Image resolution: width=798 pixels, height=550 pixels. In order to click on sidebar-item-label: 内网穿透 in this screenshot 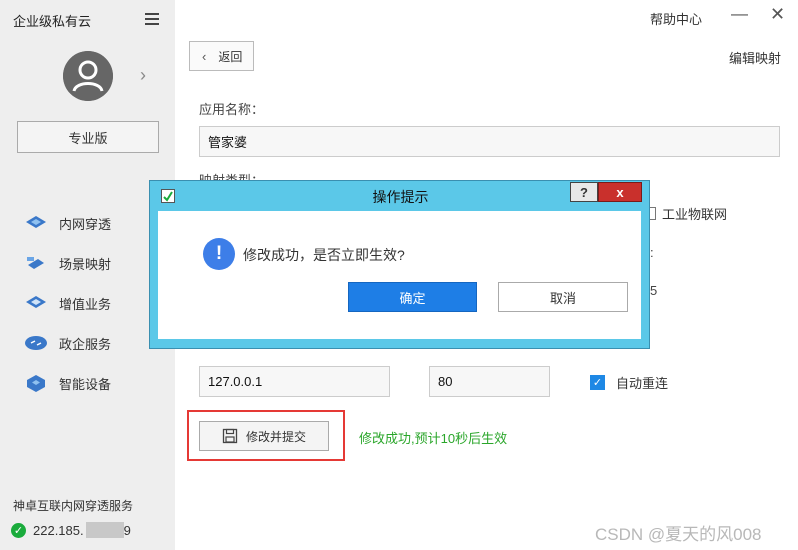, I will do `click(85, 224)`.